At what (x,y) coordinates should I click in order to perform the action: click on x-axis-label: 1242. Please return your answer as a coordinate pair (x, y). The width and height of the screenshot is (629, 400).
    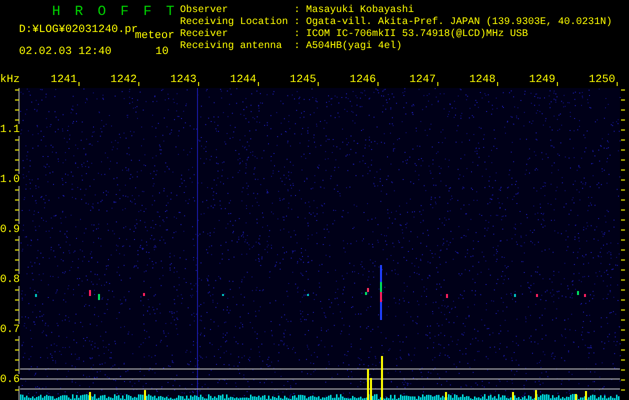
    Looking at the image, I should click on (123, 80).